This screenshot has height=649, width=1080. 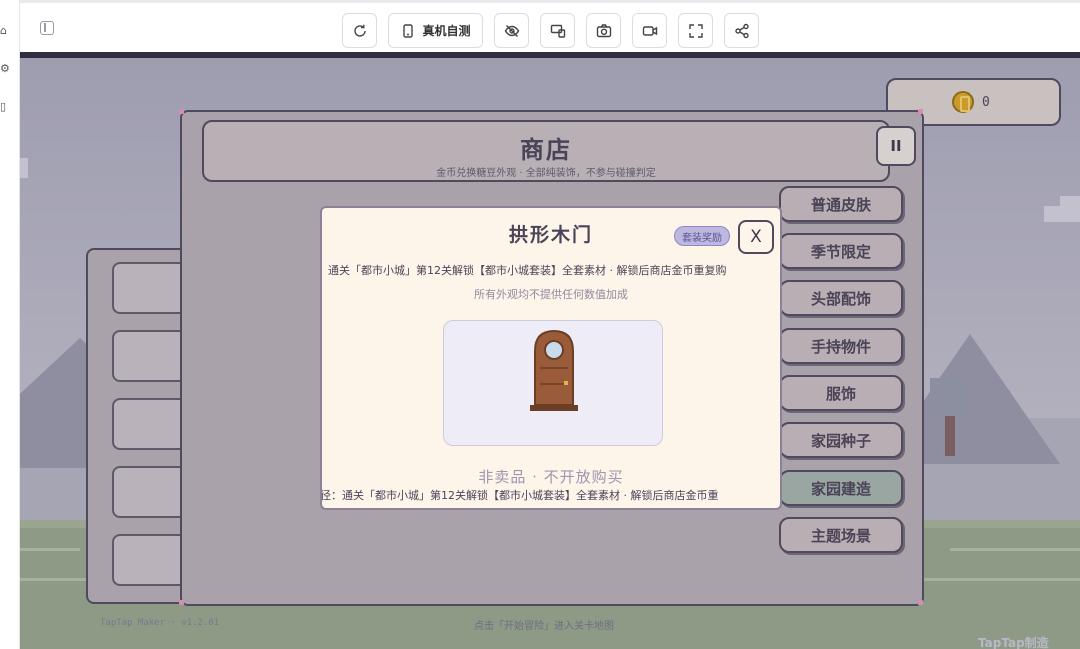 I want to click on unlock-description: 通关「都市小城」第12关解锁【都市小城套装】全套素材 · 解锁后商店金币重复购, so click(x=527, y=270).